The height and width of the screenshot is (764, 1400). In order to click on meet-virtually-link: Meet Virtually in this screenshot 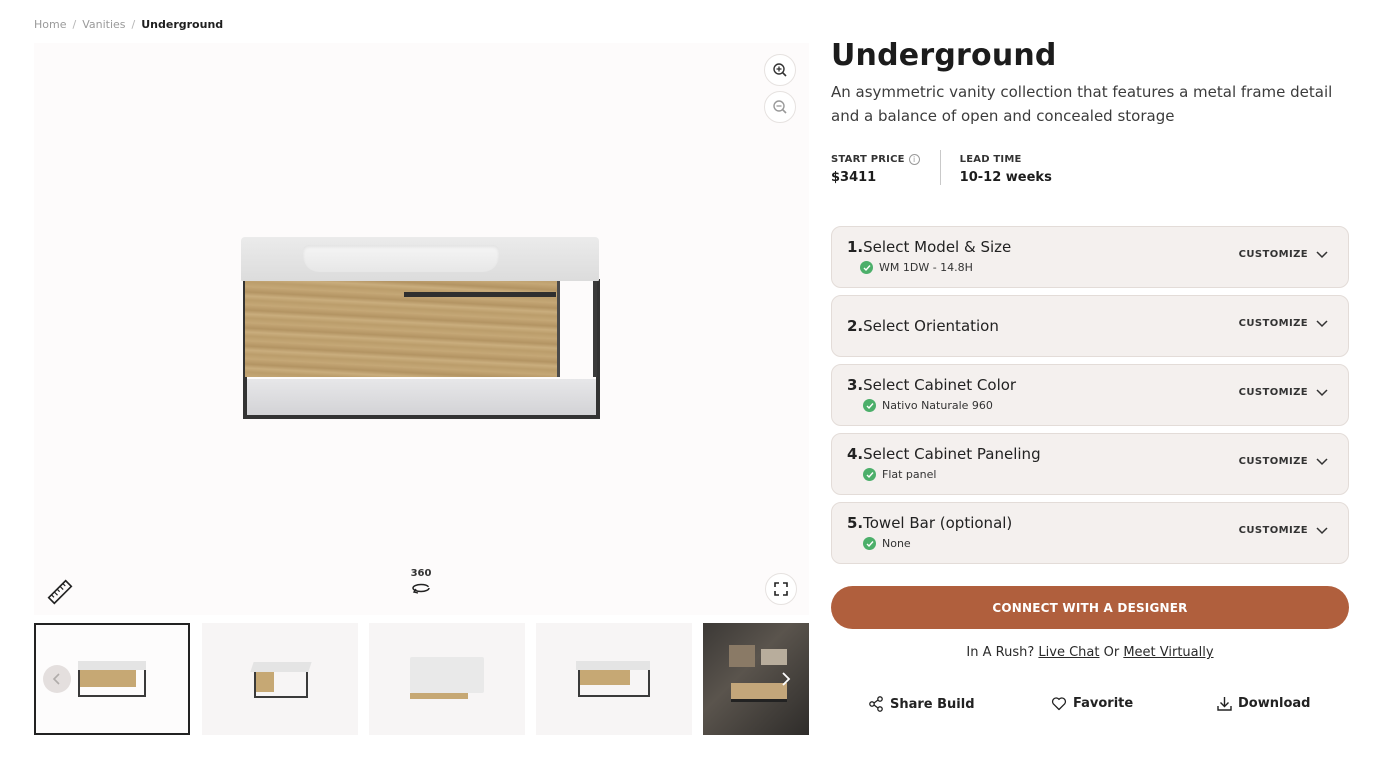, I will do `click(1168, 652)`.